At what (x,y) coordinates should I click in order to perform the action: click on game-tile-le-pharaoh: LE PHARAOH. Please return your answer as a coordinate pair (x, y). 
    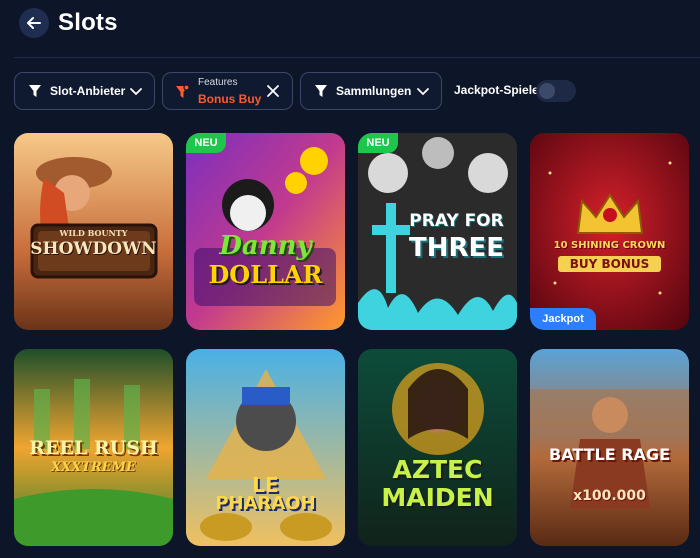
    Looking at the image, I should click on (265, 447).